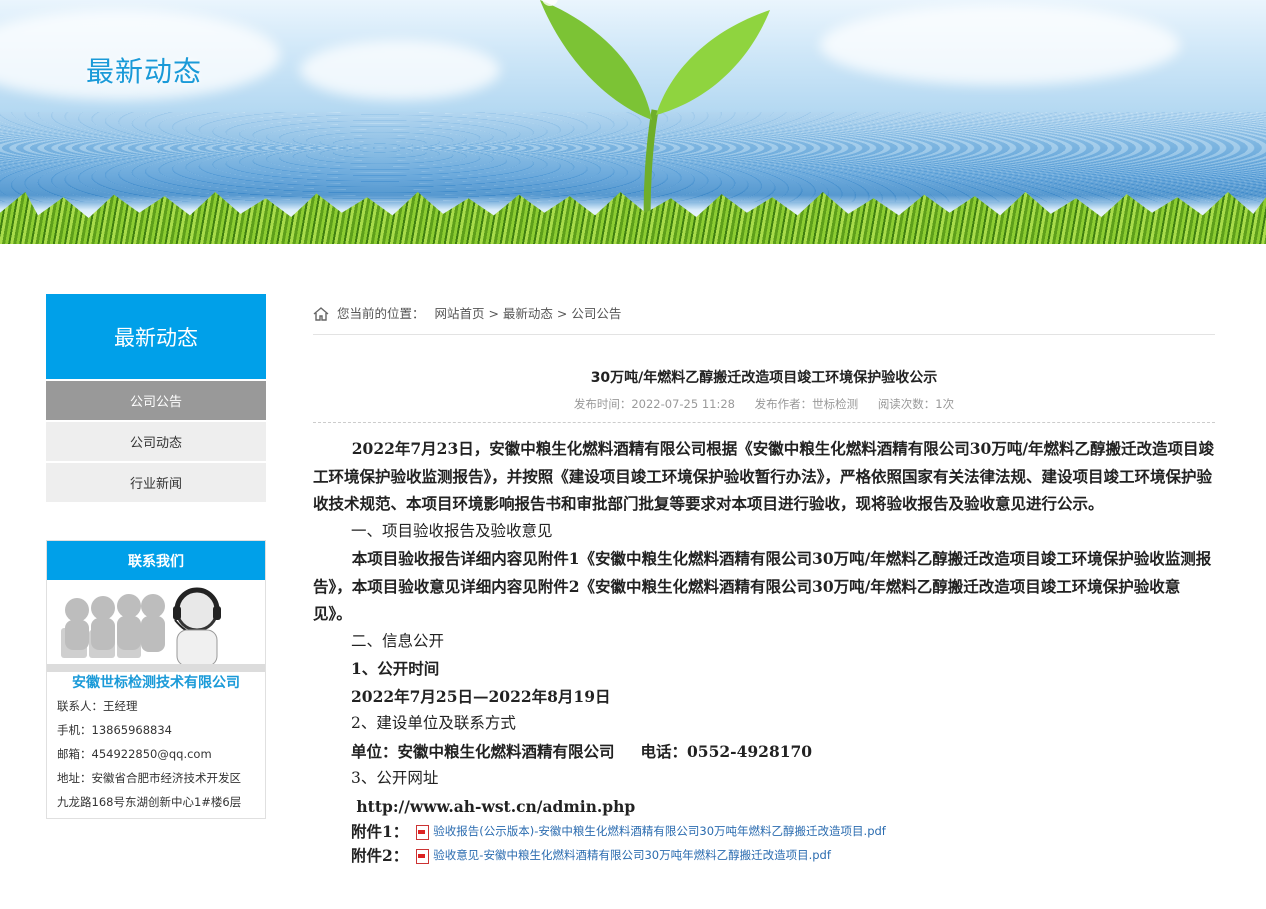 Image resolution: width=1266 pixels, height=909 pixels. I want to click on breadcrumb-path: 网站首页 > 最新动态 > 公司公告, so click(528, 314).